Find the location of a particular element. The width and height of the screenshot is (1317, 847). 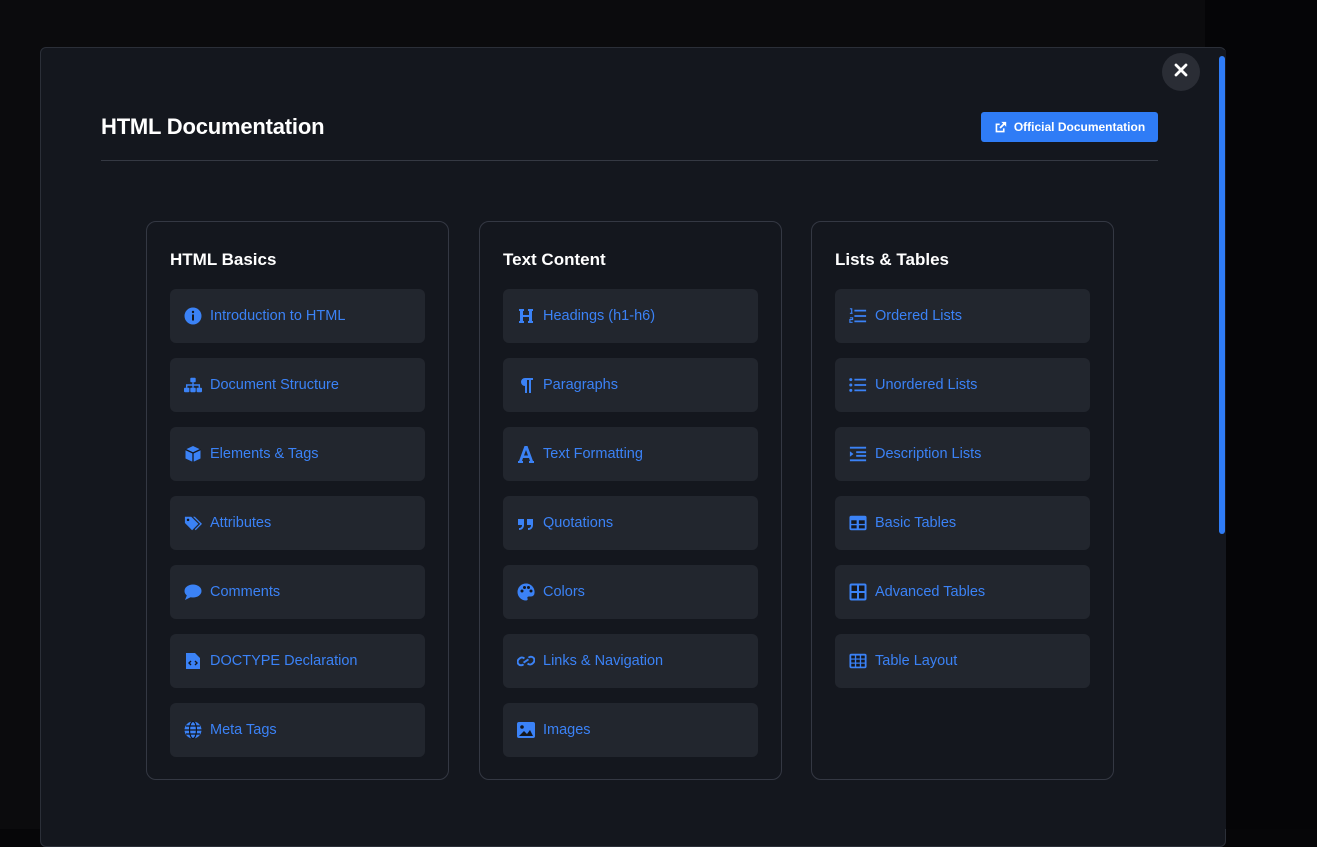

doc-link-label: Quotations is located at coordinates (578, 523).